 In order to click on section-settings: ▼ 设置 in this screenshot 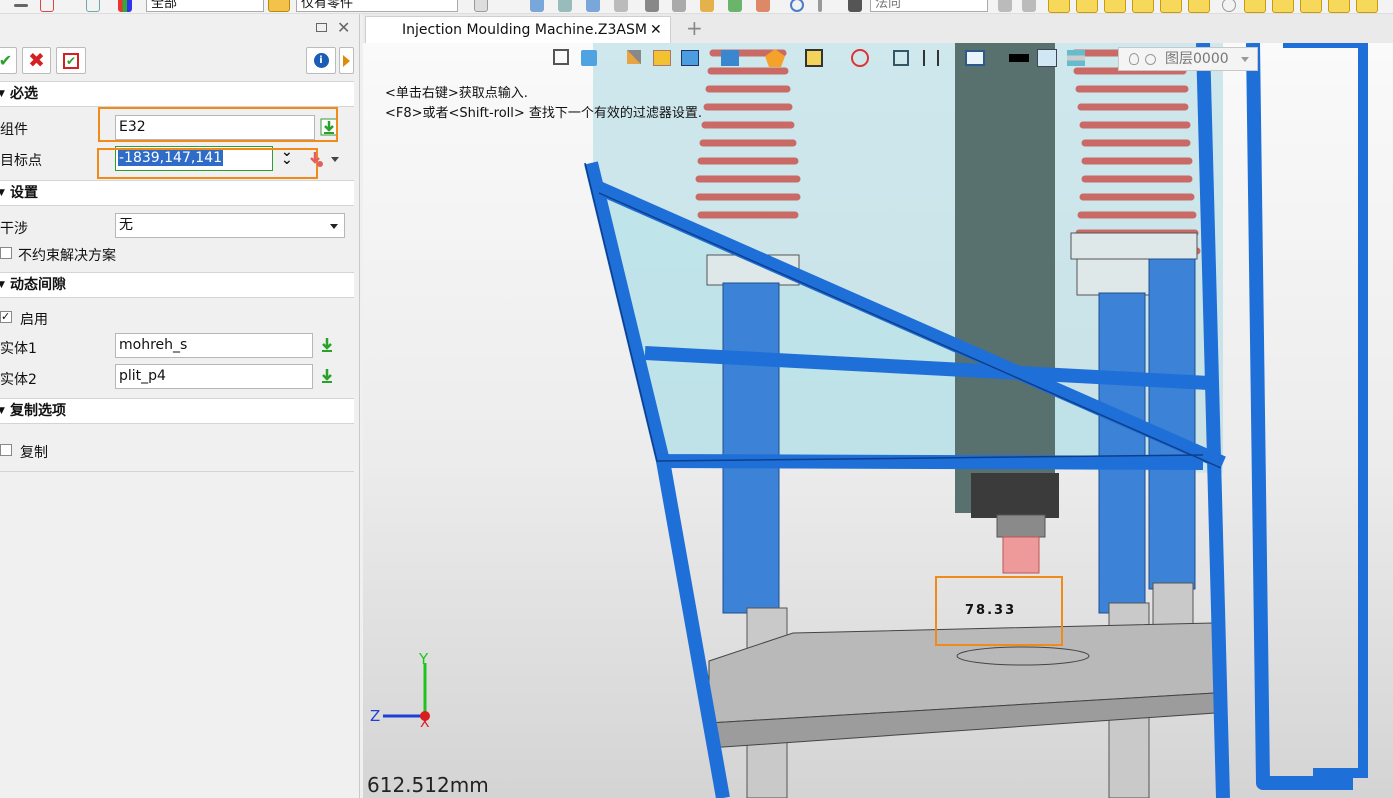, I will do `click(177, 193)`.